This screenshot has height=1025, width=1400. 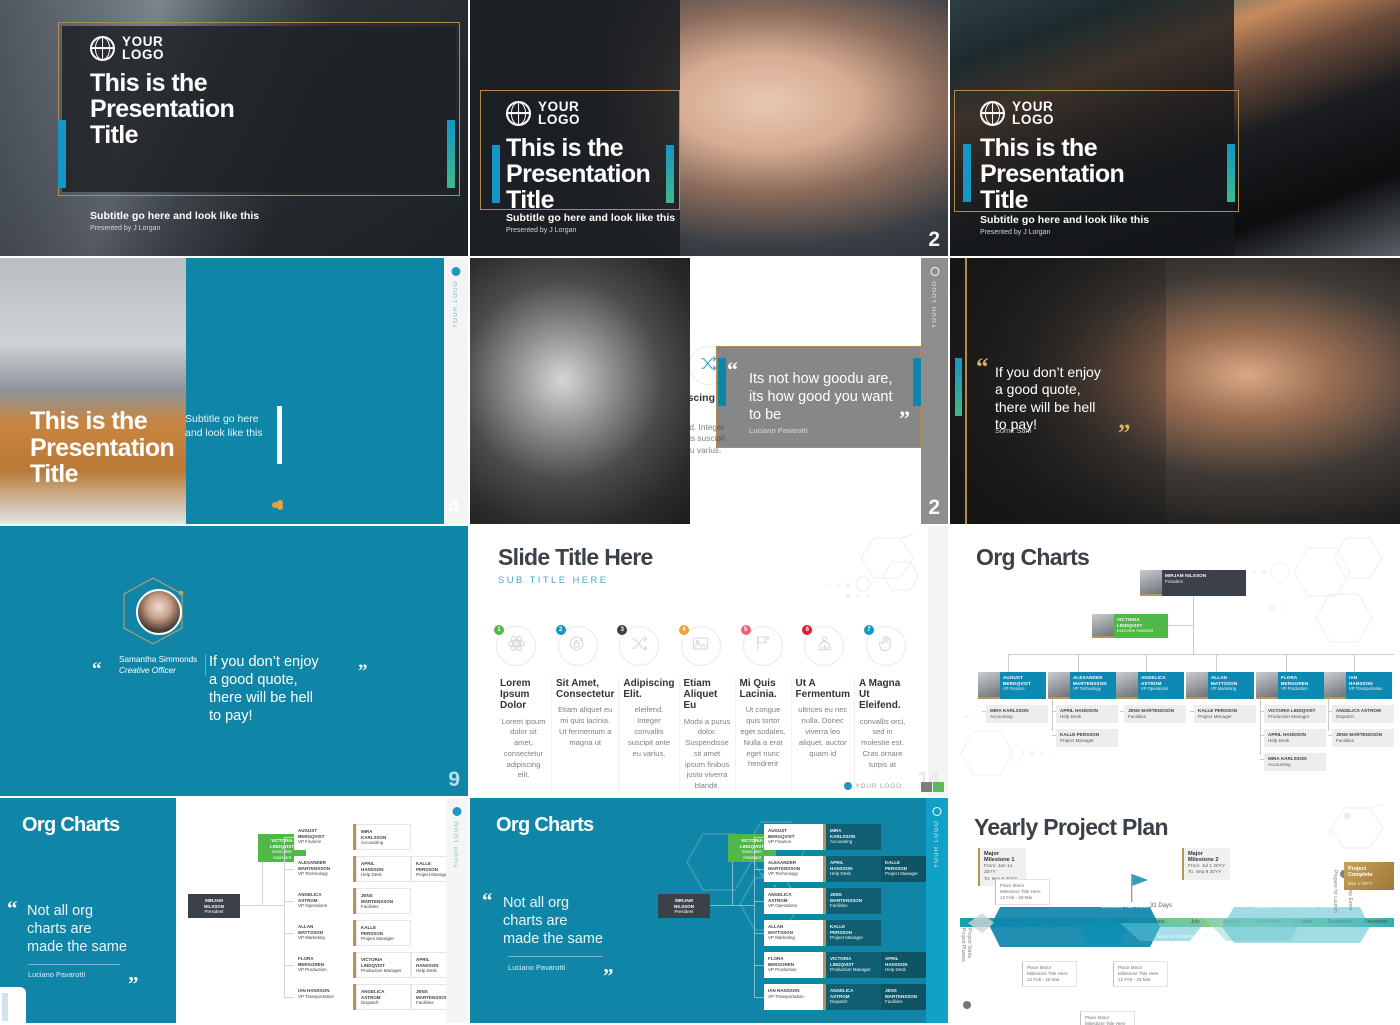 What do you see at coordinates (1155, 714) in the screenshot?
I see `org-leaf-2-0: JENS MARTENSSON Facilities` at bounding box center [1155, 714].